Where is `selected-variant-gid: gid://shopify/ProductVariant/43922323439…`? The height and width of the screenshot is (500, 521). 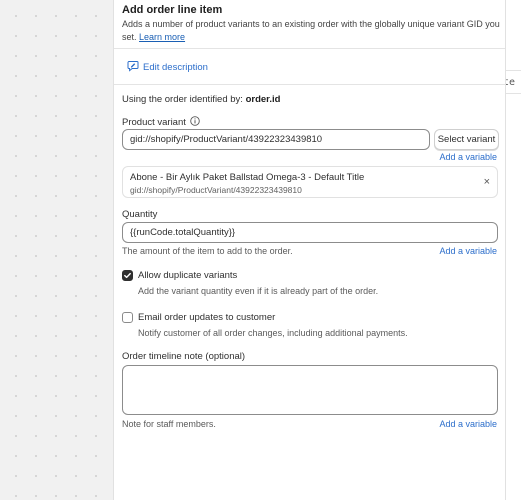 selected-variant-gid: gid://shopify/ProductVariant/43922323439… is located at coordinates (216, 190).